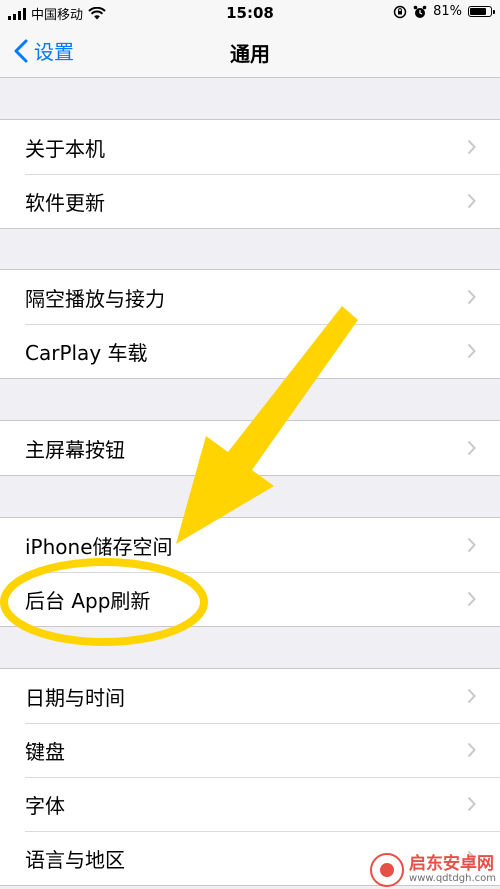 Image resolution: width=500 pixels, height=889 pixels. I want to click on status-bar: 中国移动 15:08 81%, so click(250, 13).